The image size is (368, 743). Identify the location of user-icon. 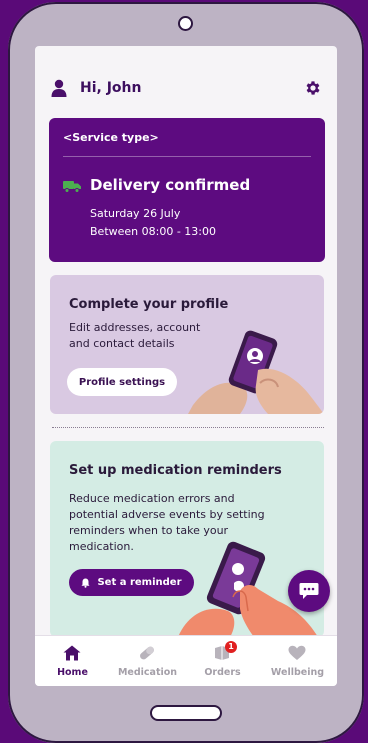
(59, 88).